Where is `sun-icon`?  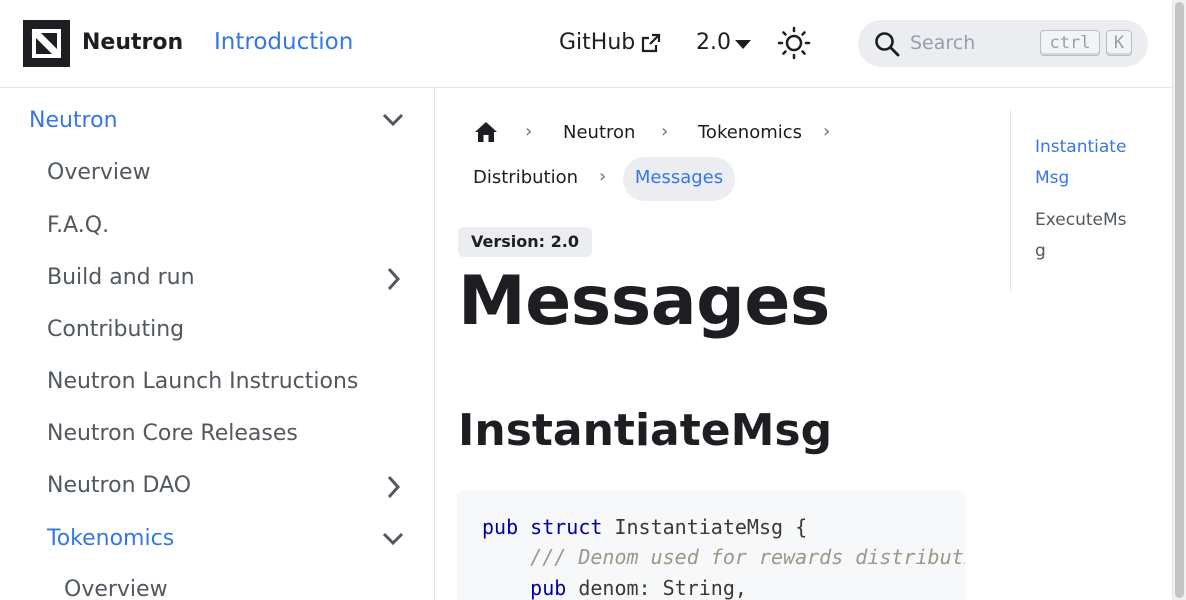
sun-icon is located at coordinates (794, 43).